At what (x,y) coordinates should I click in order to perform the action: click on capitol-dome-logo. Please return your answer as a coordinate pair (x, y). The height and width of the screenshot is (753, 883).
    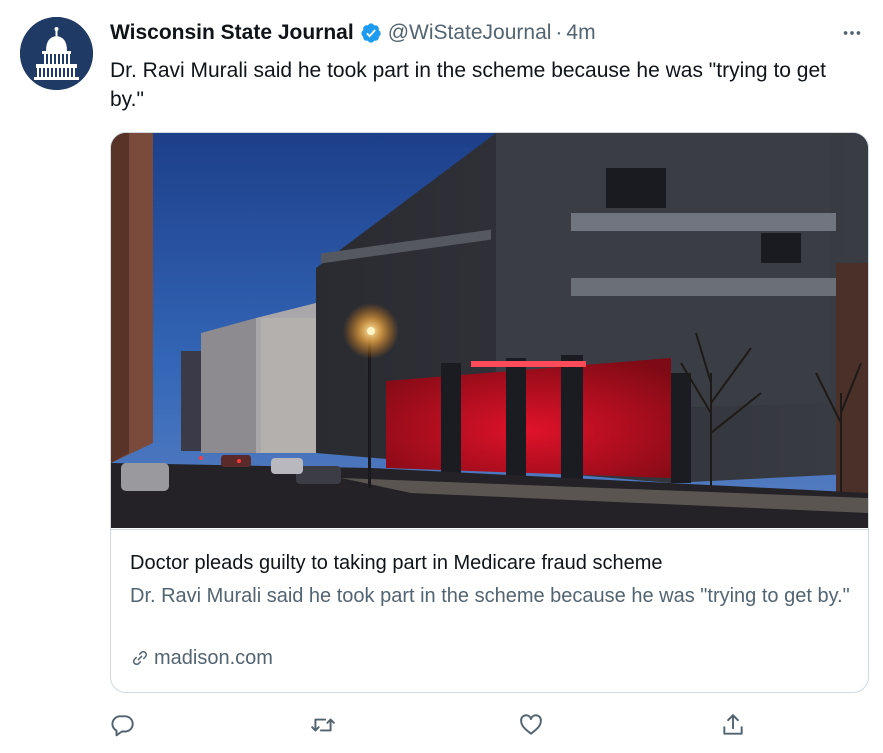
    Looking at the image, I should click on (56, 53).